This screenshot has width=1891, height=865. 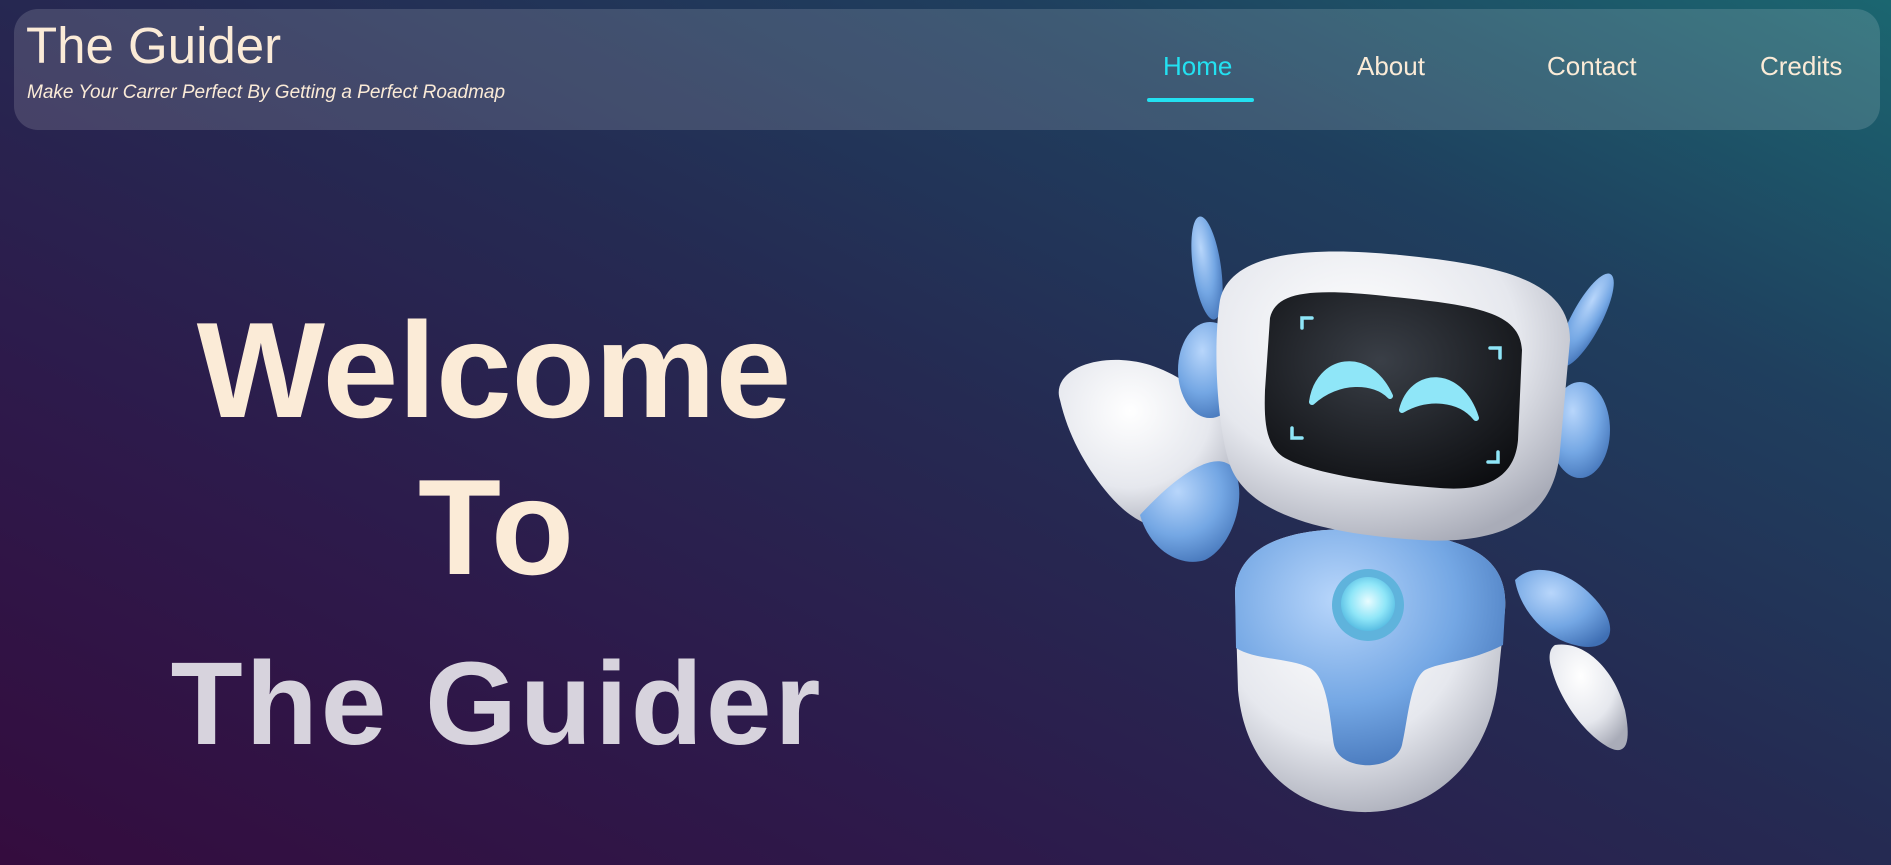 I want to click on nav-link-contact: Contact, so click(x=1592, y=66).